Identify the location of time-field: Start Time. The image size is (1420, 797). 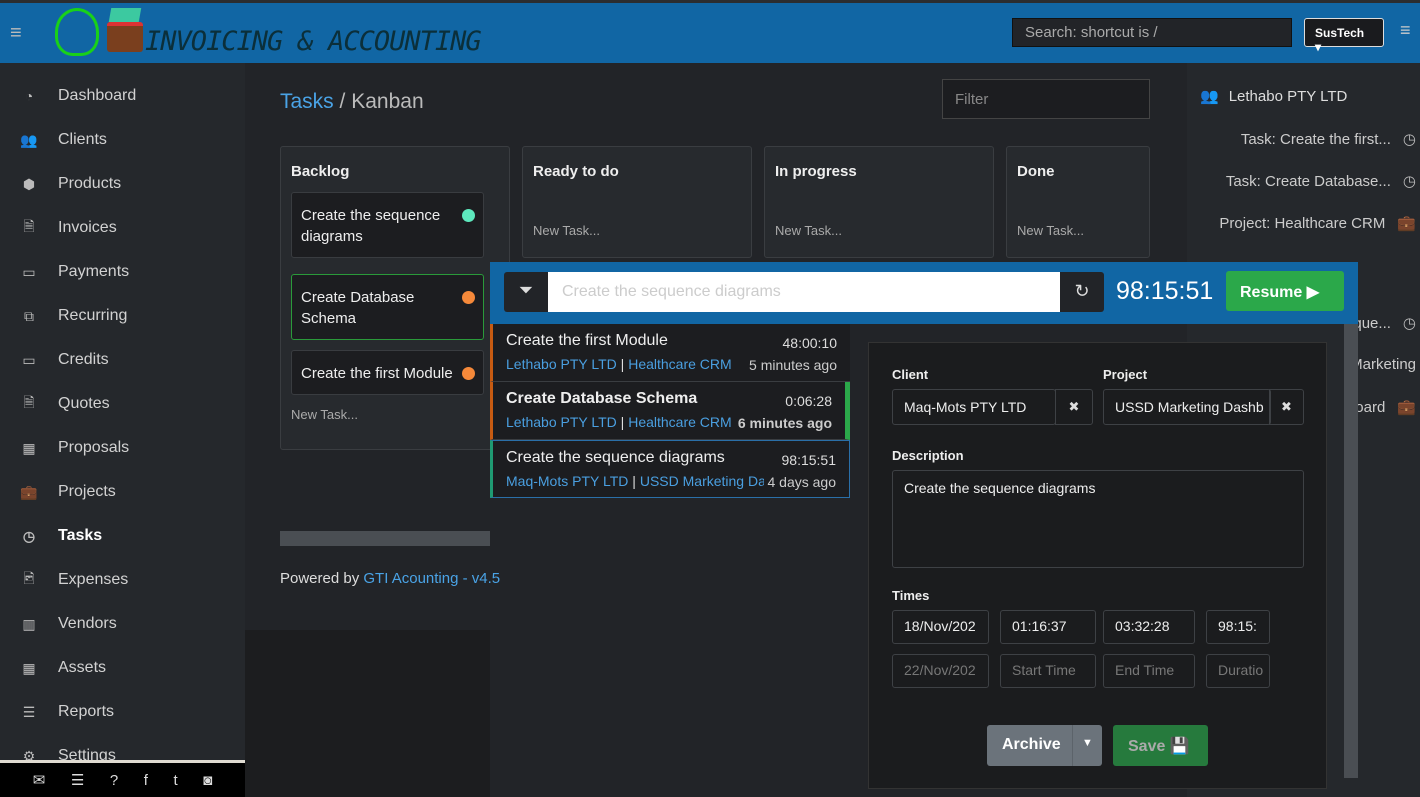
(1048, 671).